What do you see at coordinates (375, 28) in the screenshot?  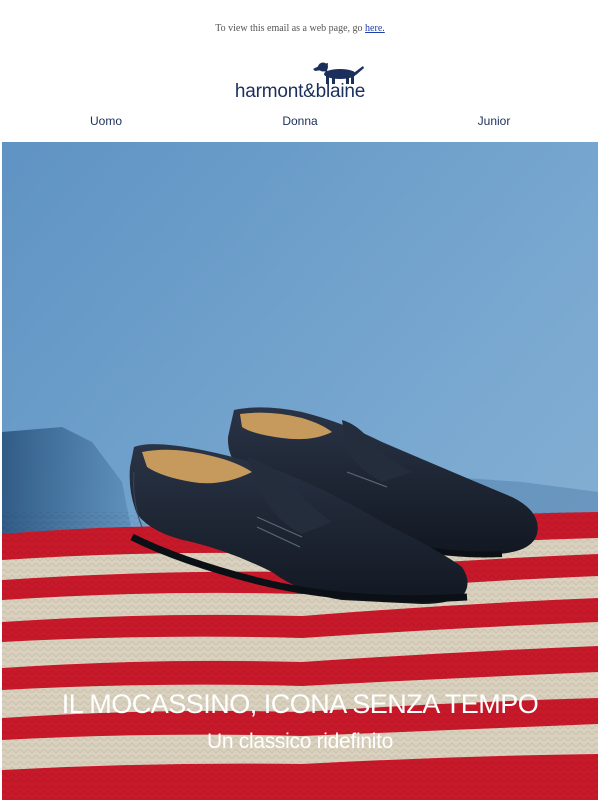 I see `webpage-link: here.` at bounding box center [375, 28].